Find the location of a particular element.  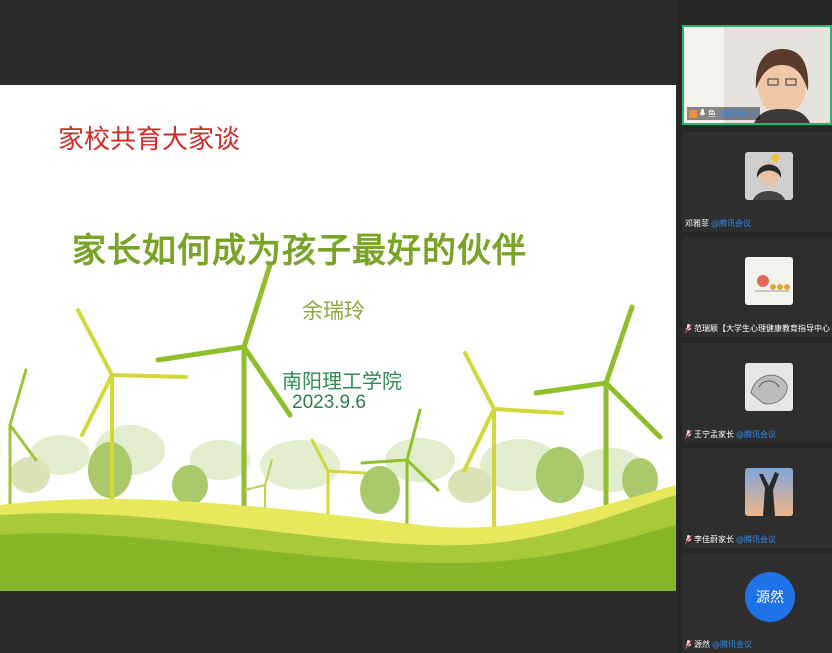

participant-name: 源然 is located at coordinates (702, 644).